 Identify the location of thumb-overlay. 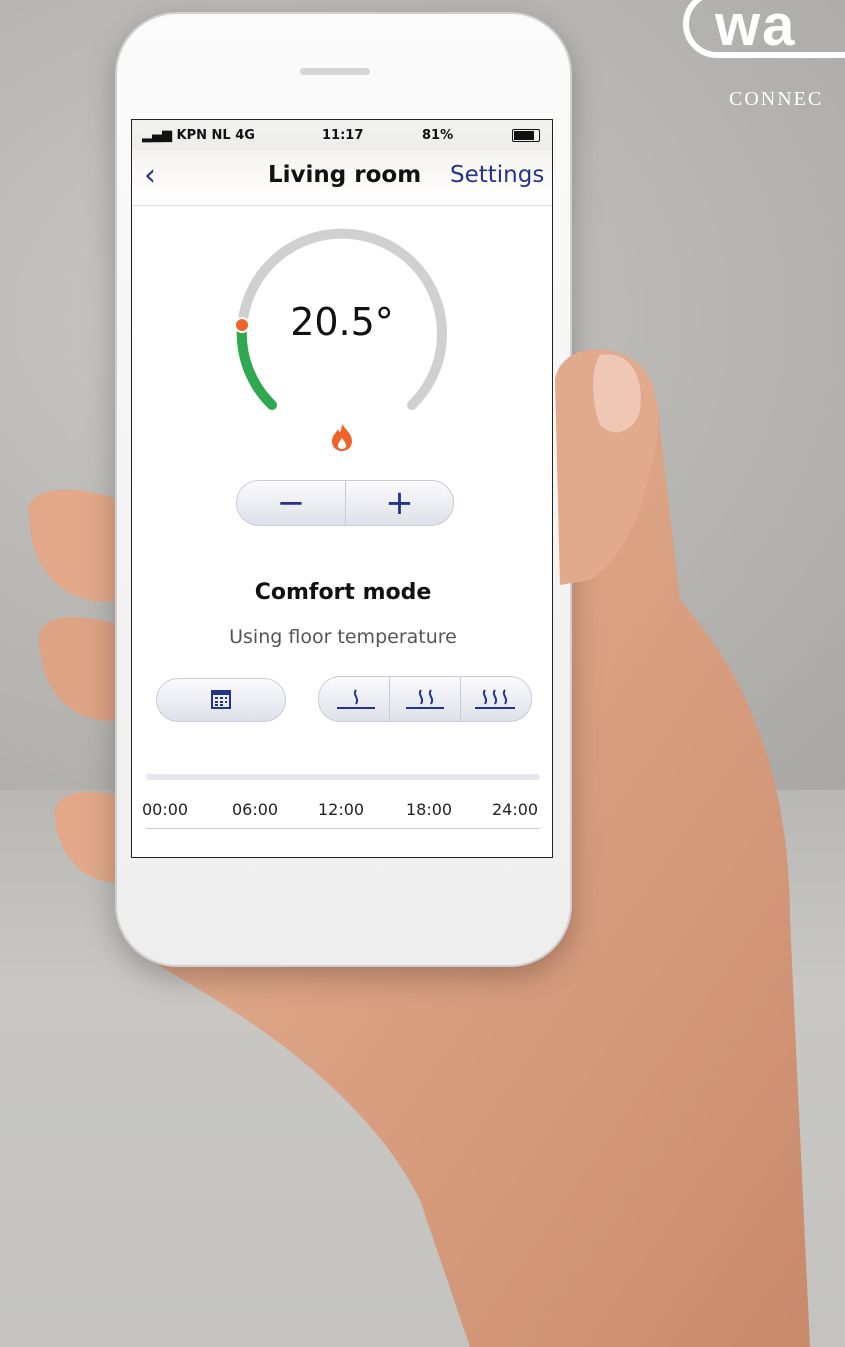
(607, 467).